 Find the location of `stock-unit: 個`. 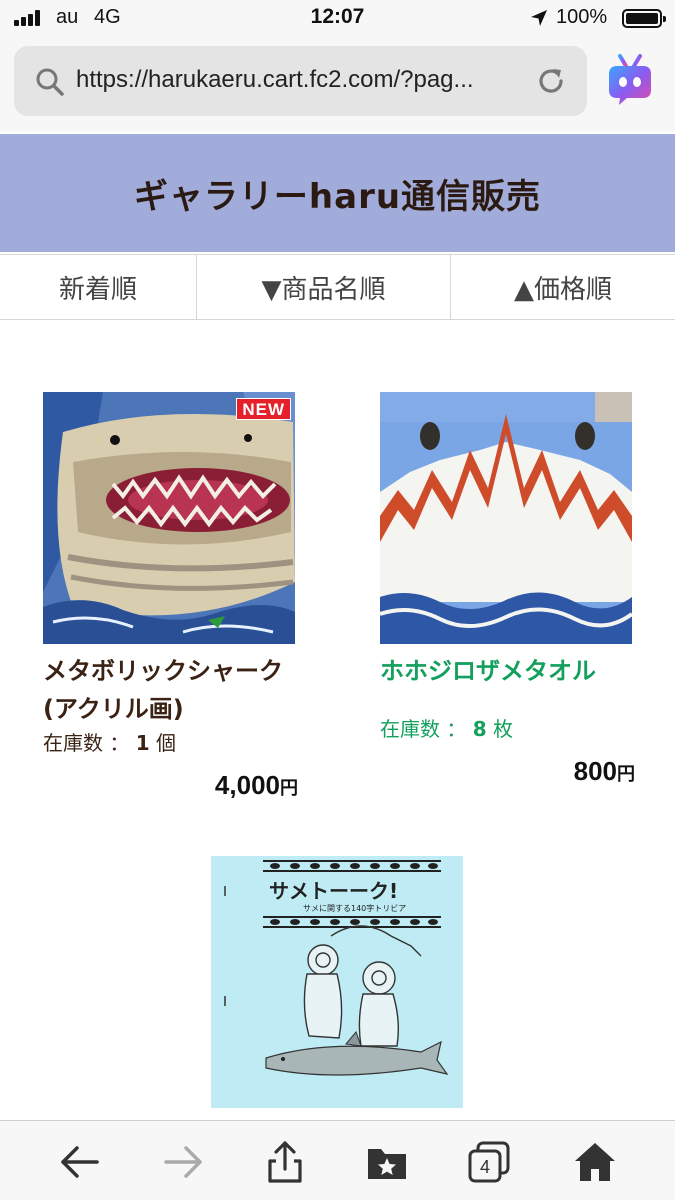

stock-unit: 個 is located at coordinates (162, 743).